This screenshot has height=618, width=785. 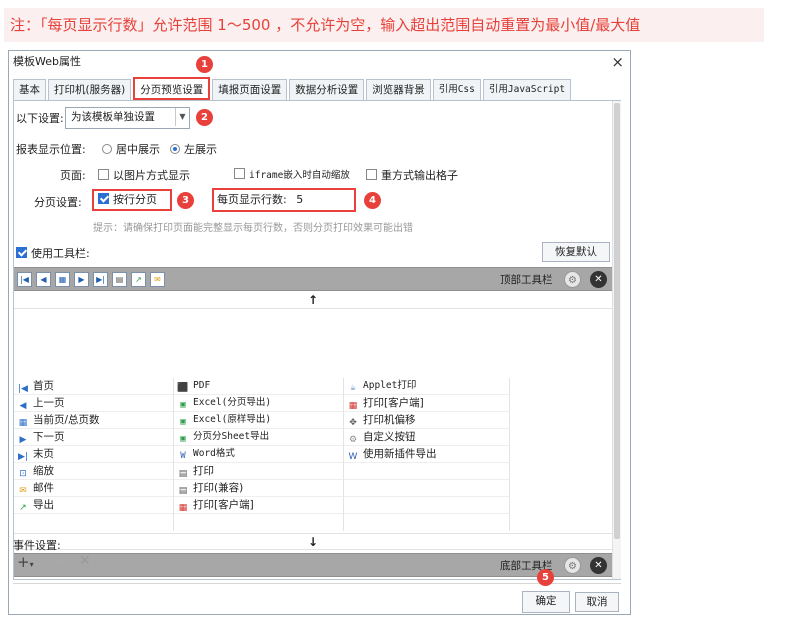 I want to click on add-event-icon: +▾, so click(x=25, y=562).